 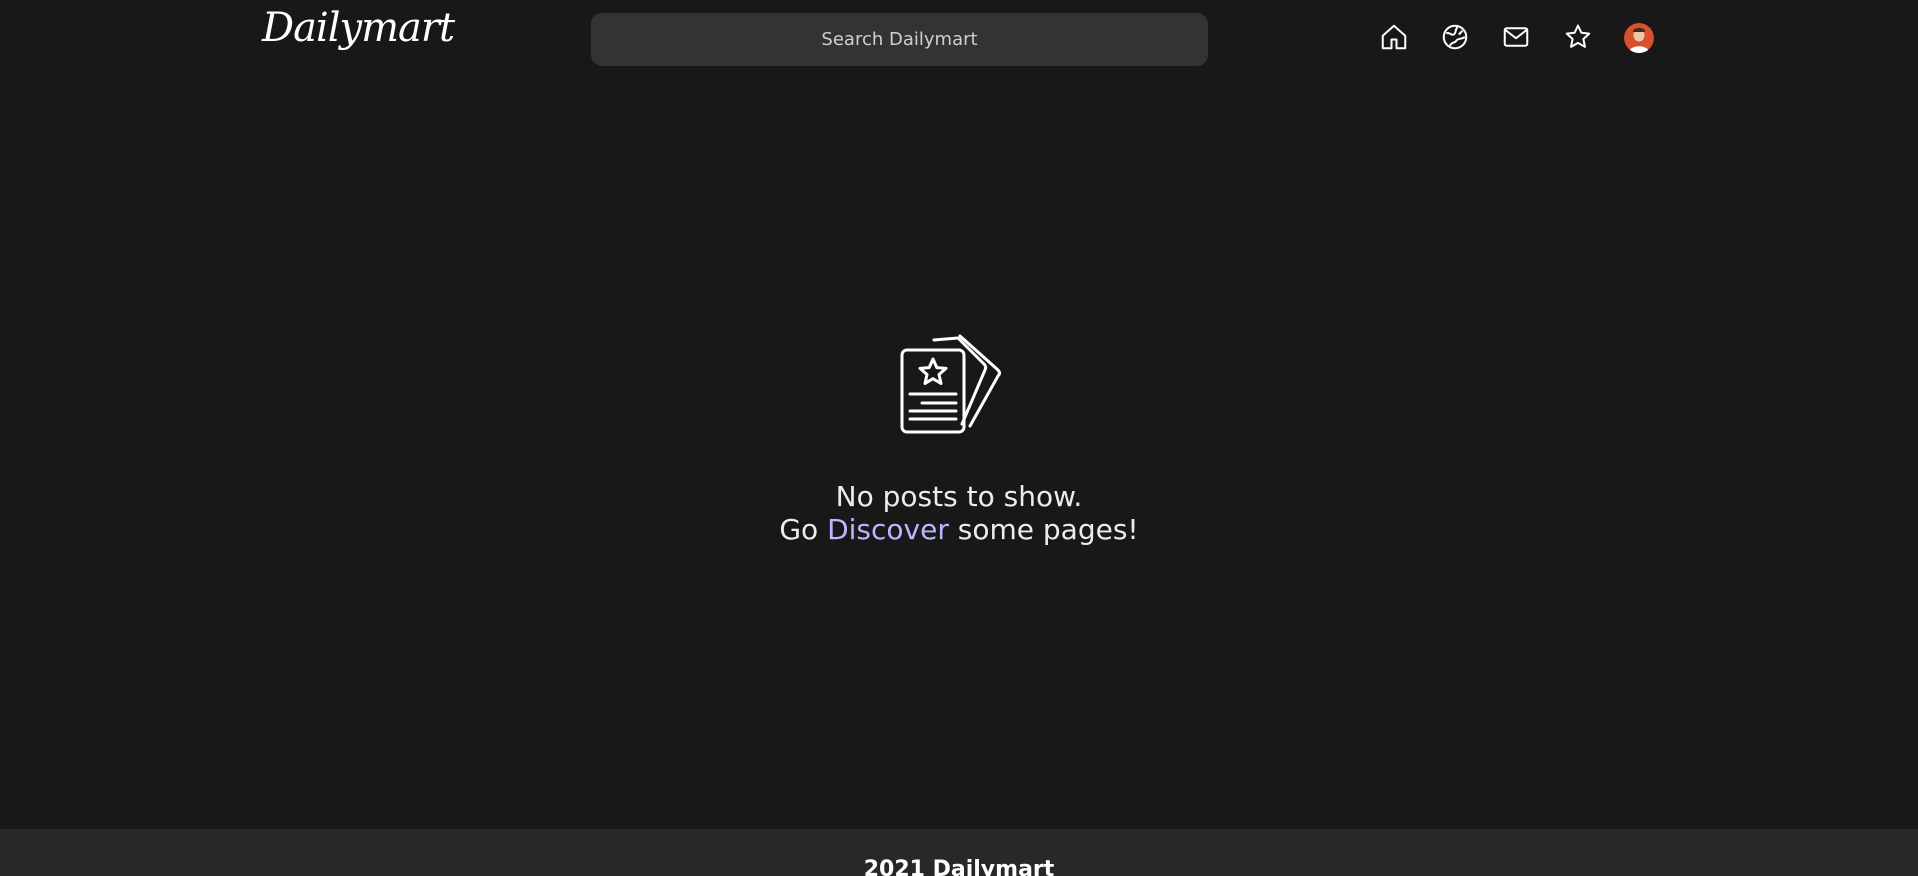 I want to click on star-icon, so click(x=1578, y=37).